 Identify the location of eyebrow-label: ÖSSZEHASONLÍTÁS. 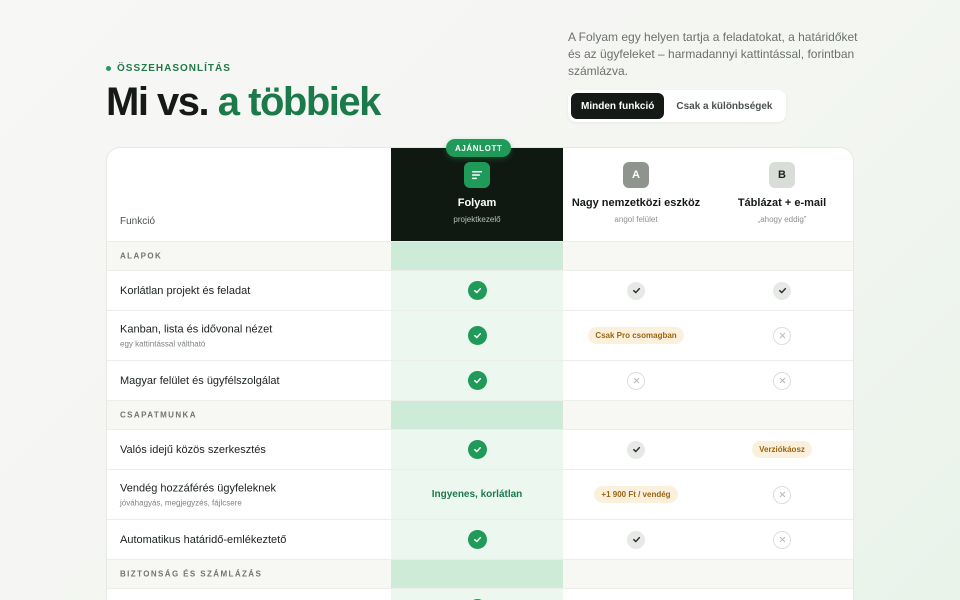
(174, 68).